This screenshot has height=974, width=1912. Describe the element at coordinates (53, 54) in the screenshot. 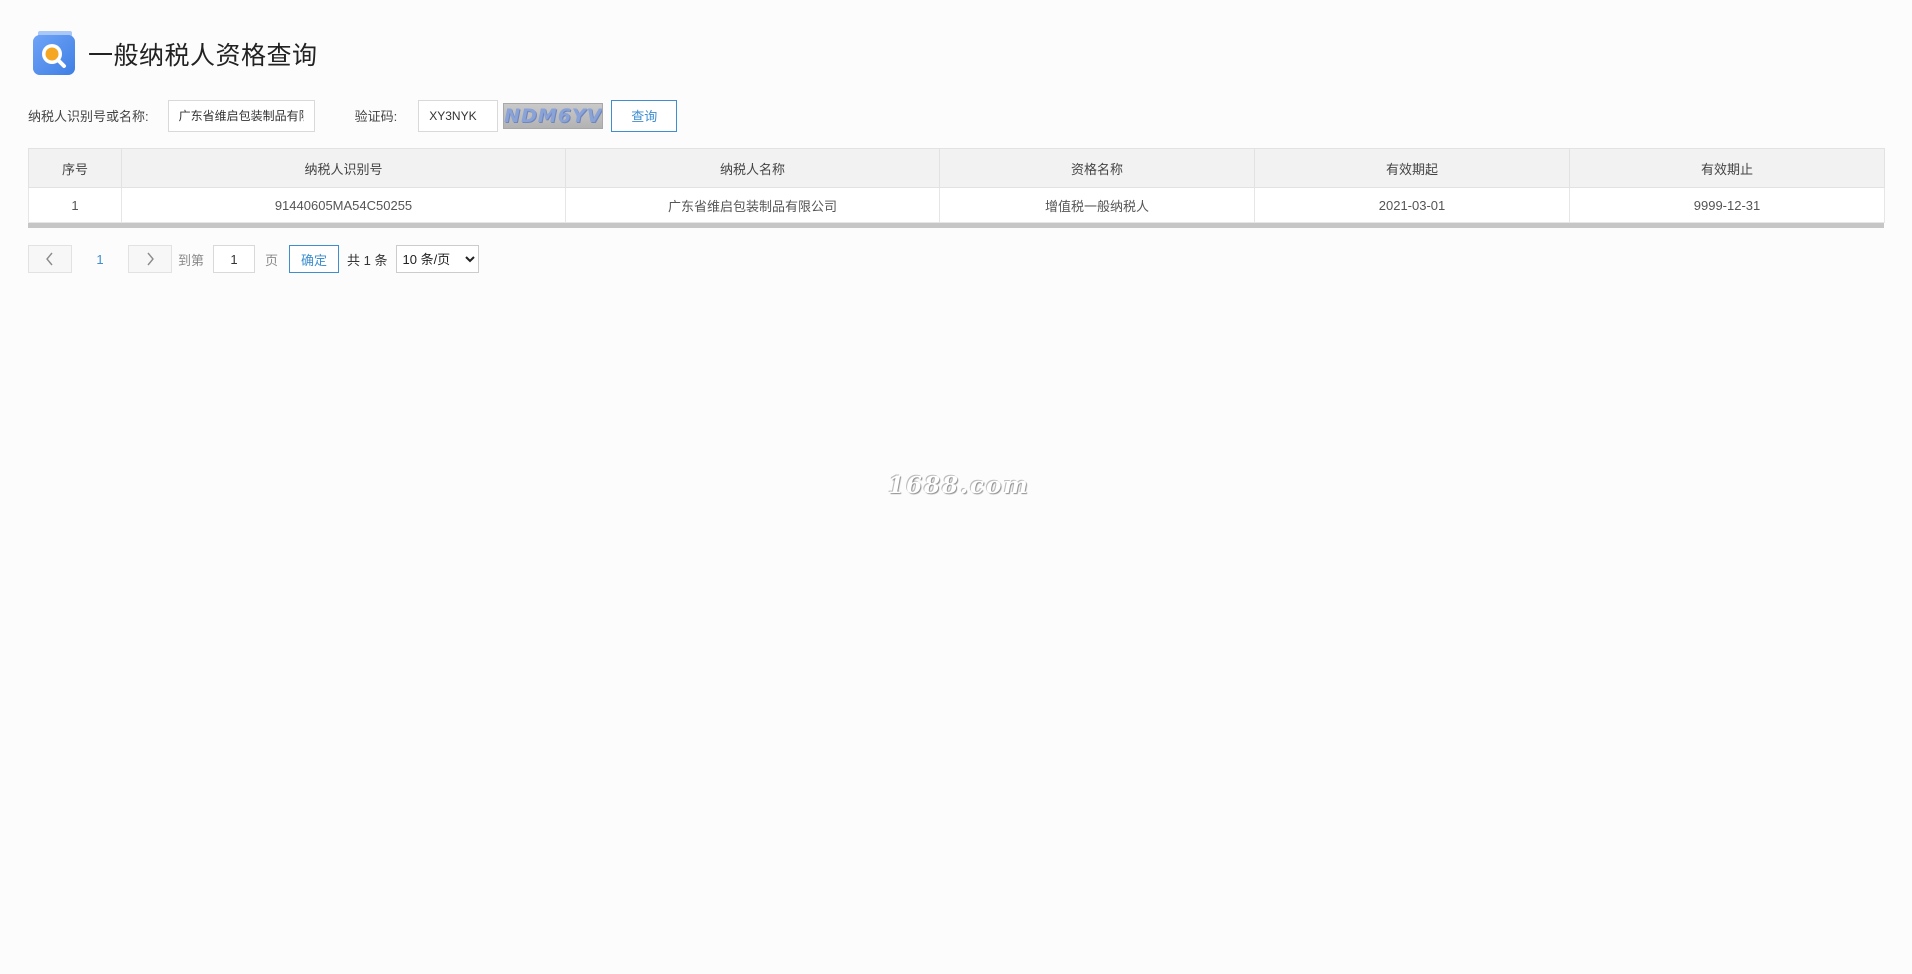

I see `search-chat-icon` at that location.